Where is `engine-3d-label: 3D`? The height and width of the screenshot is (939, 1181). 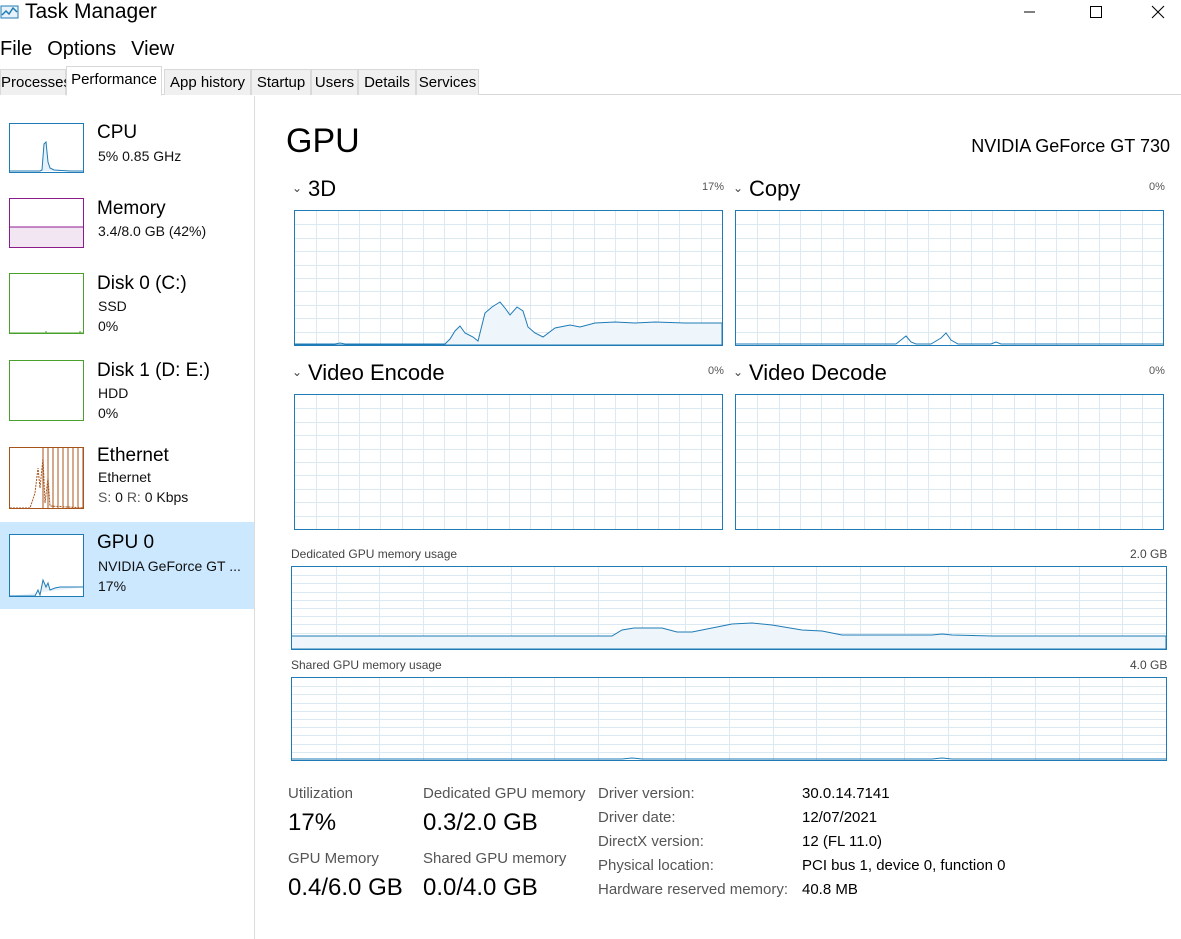
engine-3d-label: 3D is located at coordinates (322, 189).